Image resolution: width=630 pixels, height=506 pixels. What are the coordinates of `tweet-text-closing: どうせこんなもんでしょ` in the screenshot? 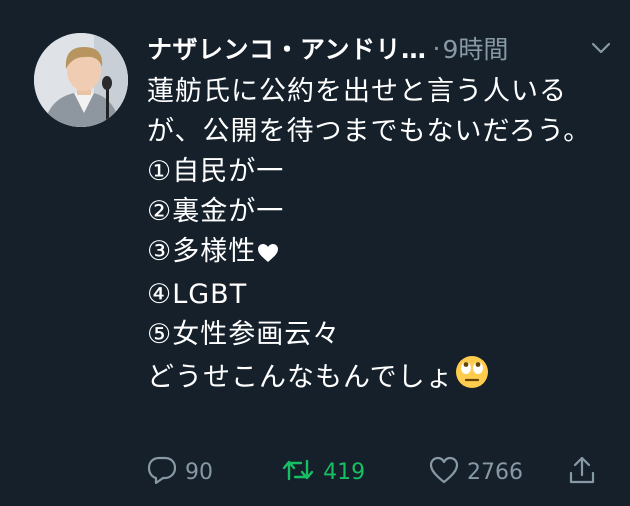 It's located at (300, 377).